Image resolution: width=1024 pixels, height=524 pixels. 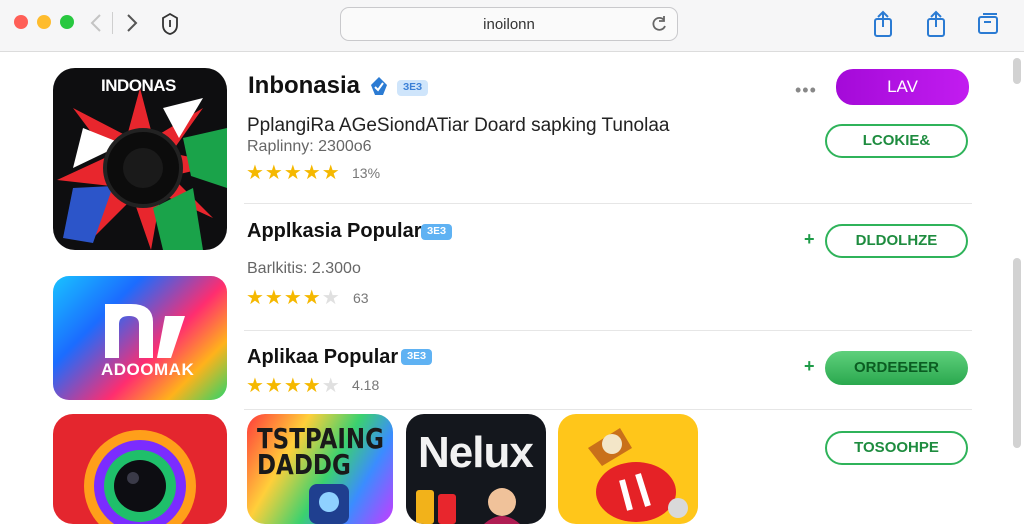 What do you see at coordinates (628, 469) in the screenshot?
I see `food-app-icon` at bounding box center [628, 469].